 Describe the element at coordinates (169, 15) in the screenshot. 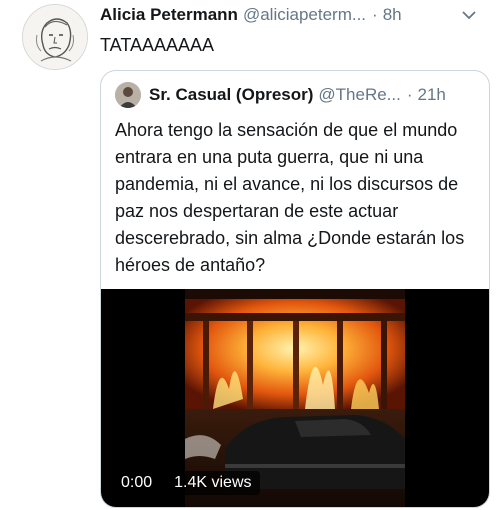

I see `author-name: Alicia Petermann` at that location.